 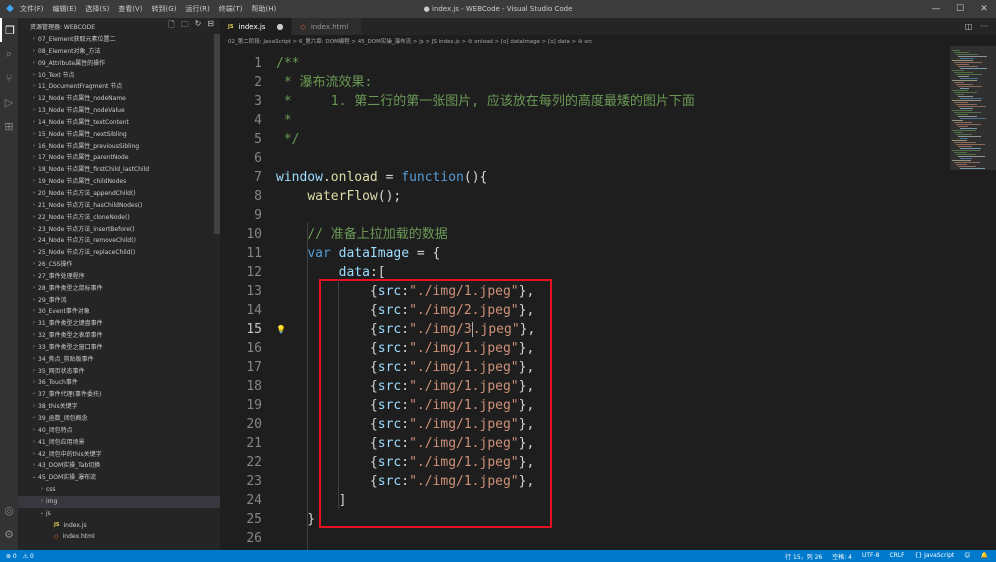 What do you see at coordinates (9, 54) in the screenshot?
I see `search-icon: ⌕` at bounding box center [9, 54].